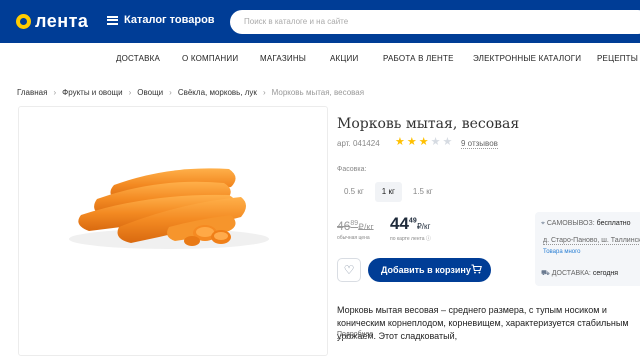 Image resolution: width=640 pixels, height=362 pixels. What do you see at coordinates (418, 58) in the screenshot?
I see `nav-item-careers: РАБОТА В ЛЕНТЕ` at bounding box center [418, 58].